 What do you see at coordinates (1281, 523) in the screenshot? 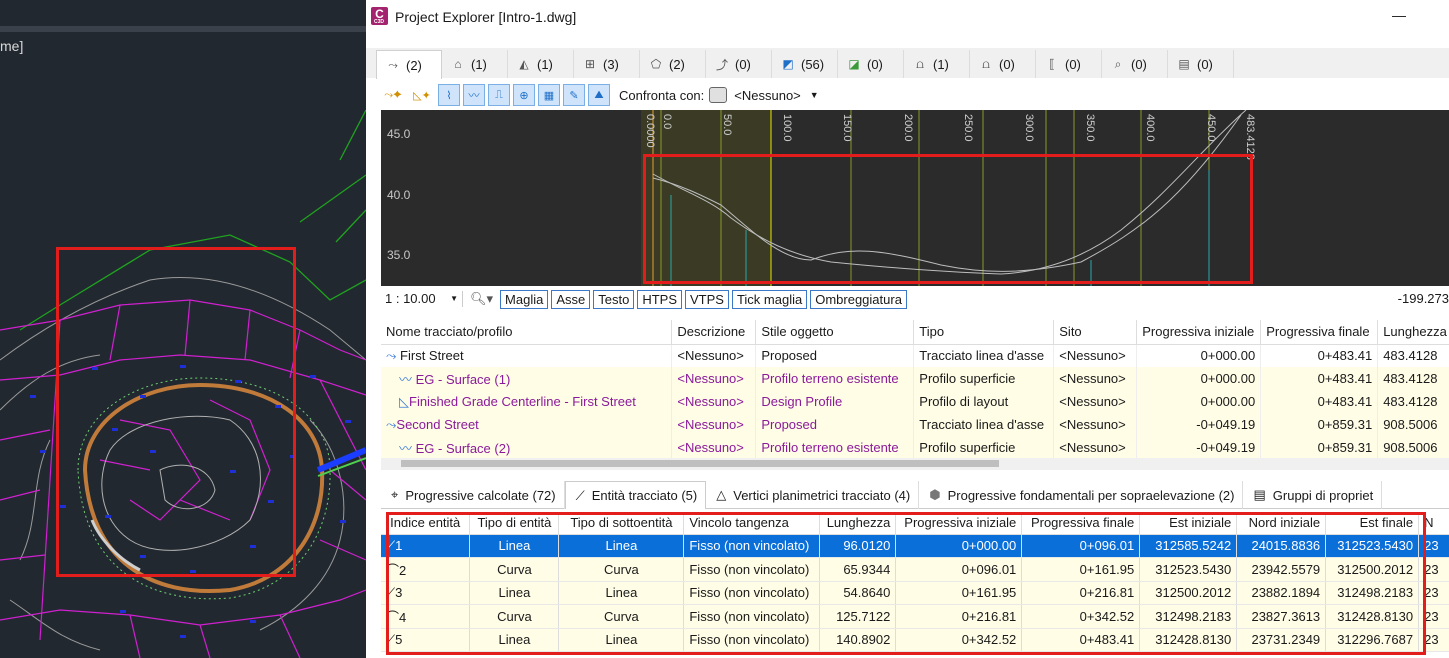
I see `column-header: Nord iniziale` at bounding box center [1281, 523].